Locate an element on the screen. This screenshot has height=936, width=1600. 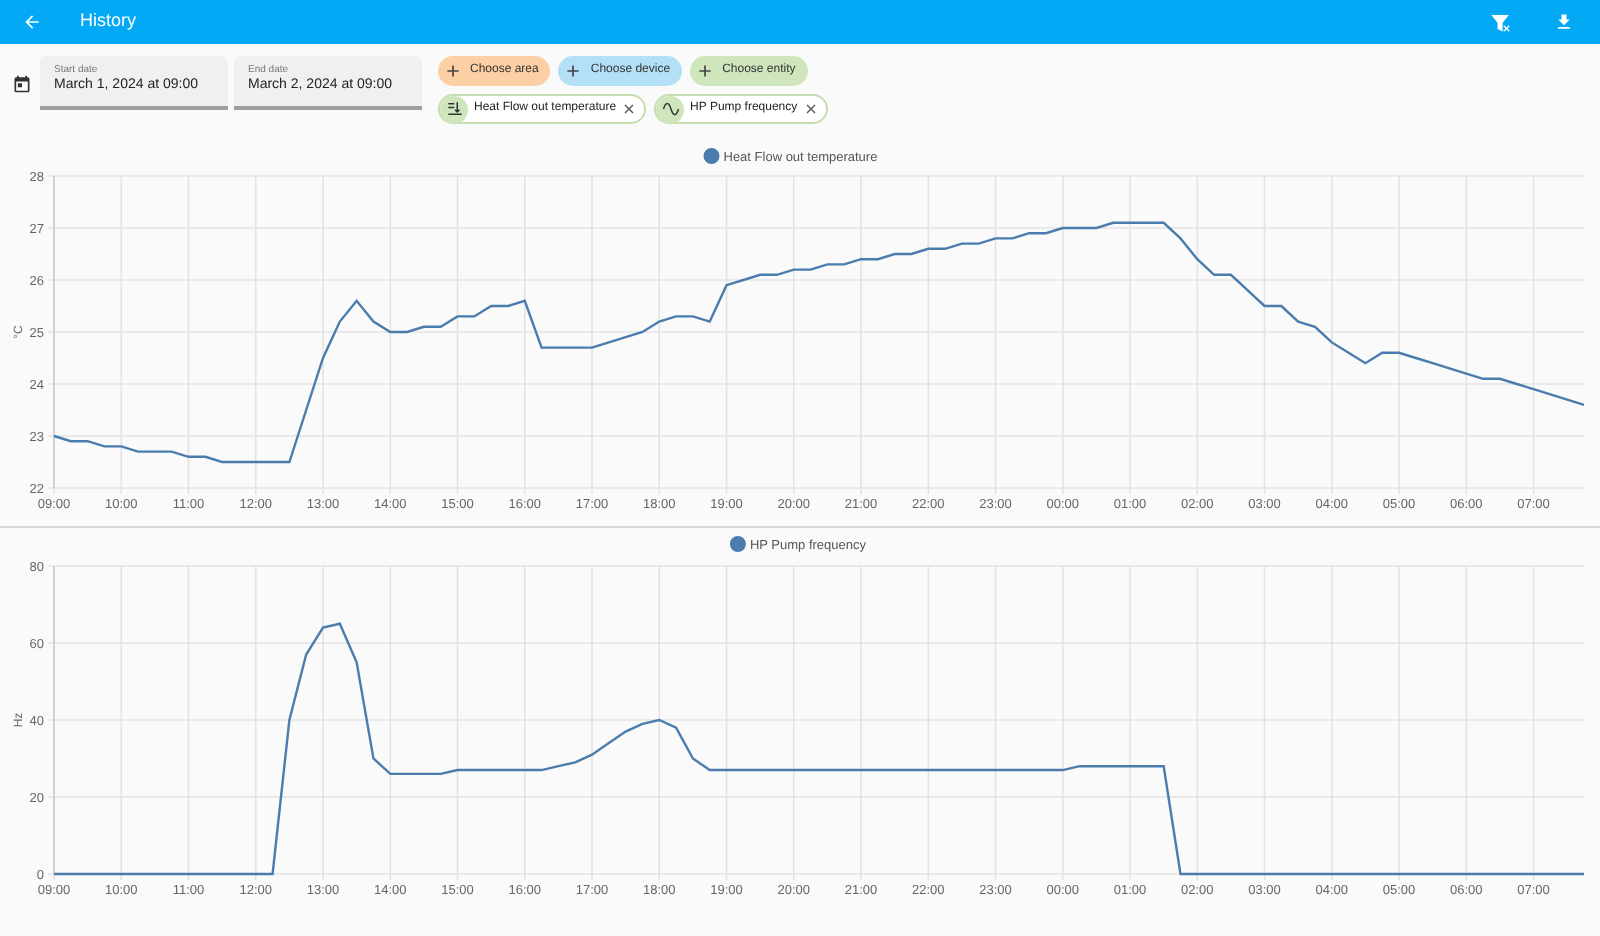
page-title: History is located at coordinates (108, 21).